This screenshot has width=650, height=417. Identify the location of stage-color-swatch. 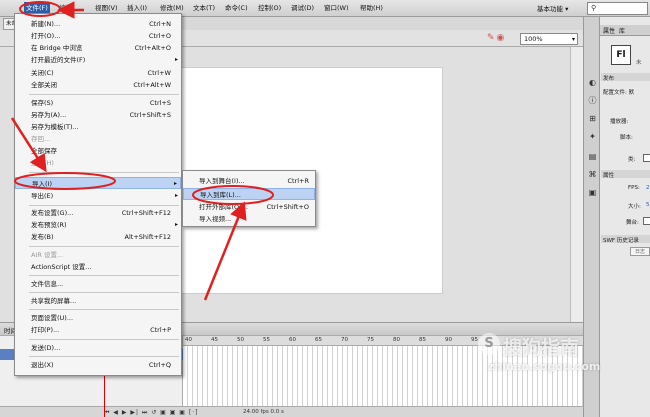
(646, 221).